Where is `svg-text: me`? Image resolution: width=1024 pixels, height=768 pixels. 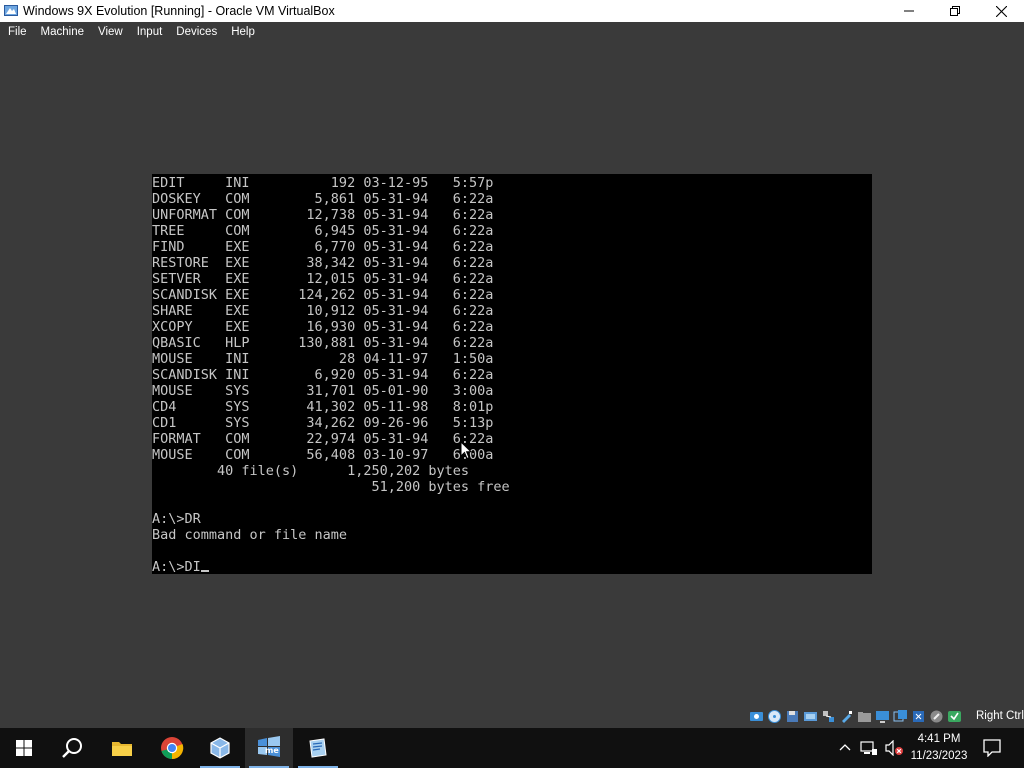 svg-text: me is located at coordinates (272, 750).